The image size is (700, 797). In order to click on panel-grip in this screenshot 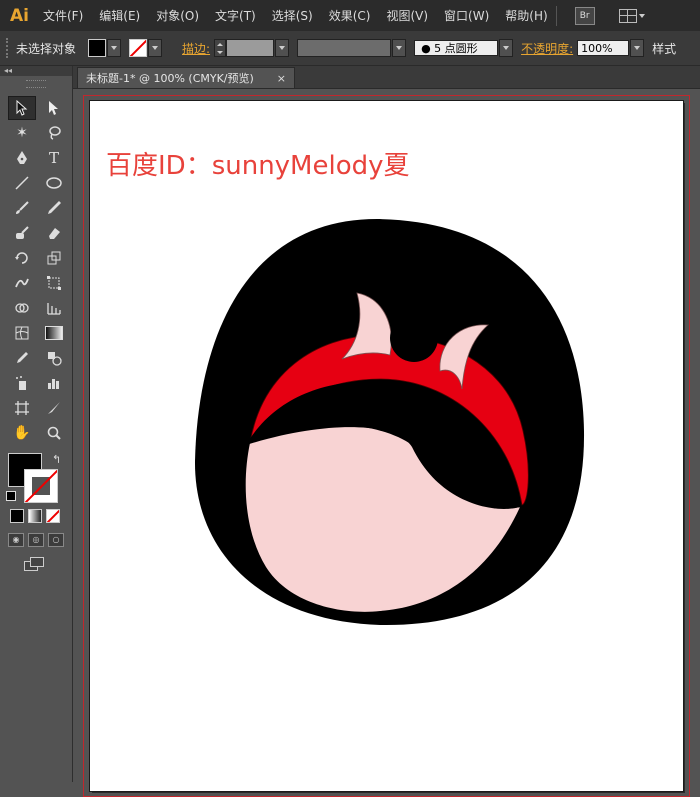, I will do `click(9, 48)`.